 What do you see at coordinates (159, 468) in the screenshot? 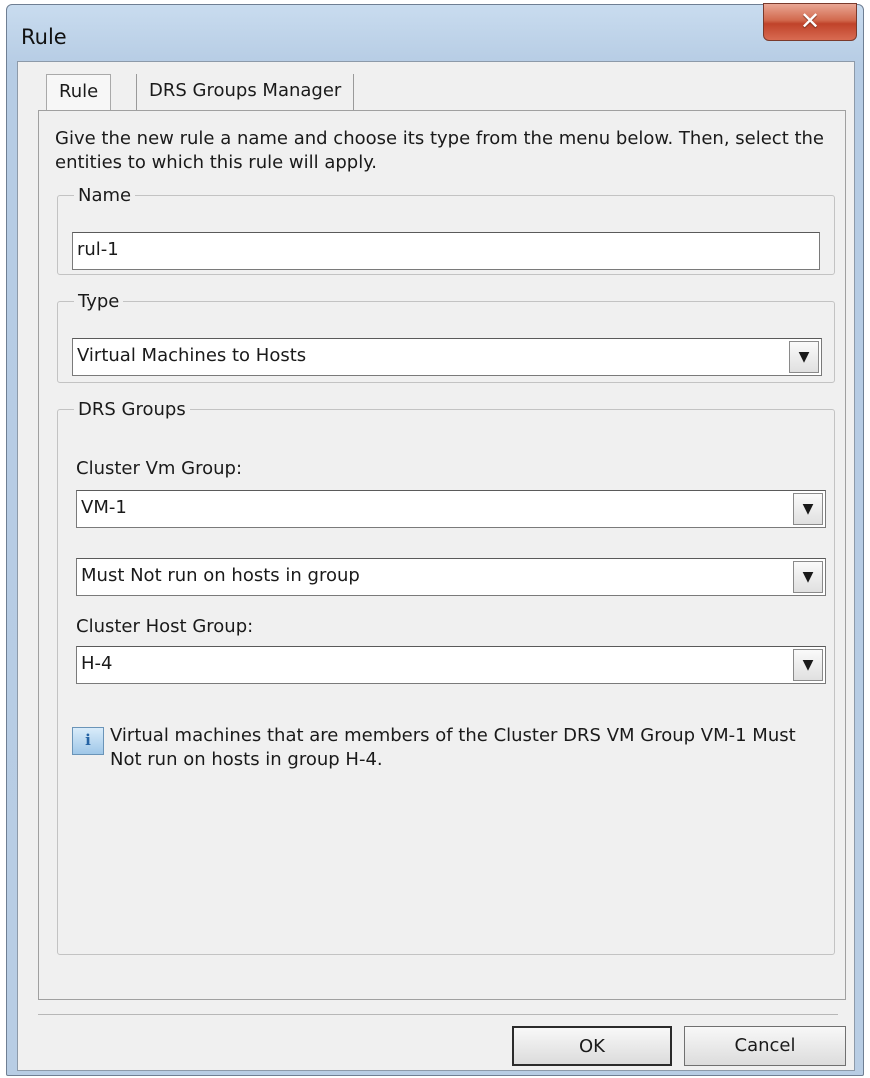
I see `vm-group-label: Cluster Vm Group:` at bounding box center [159, 468].